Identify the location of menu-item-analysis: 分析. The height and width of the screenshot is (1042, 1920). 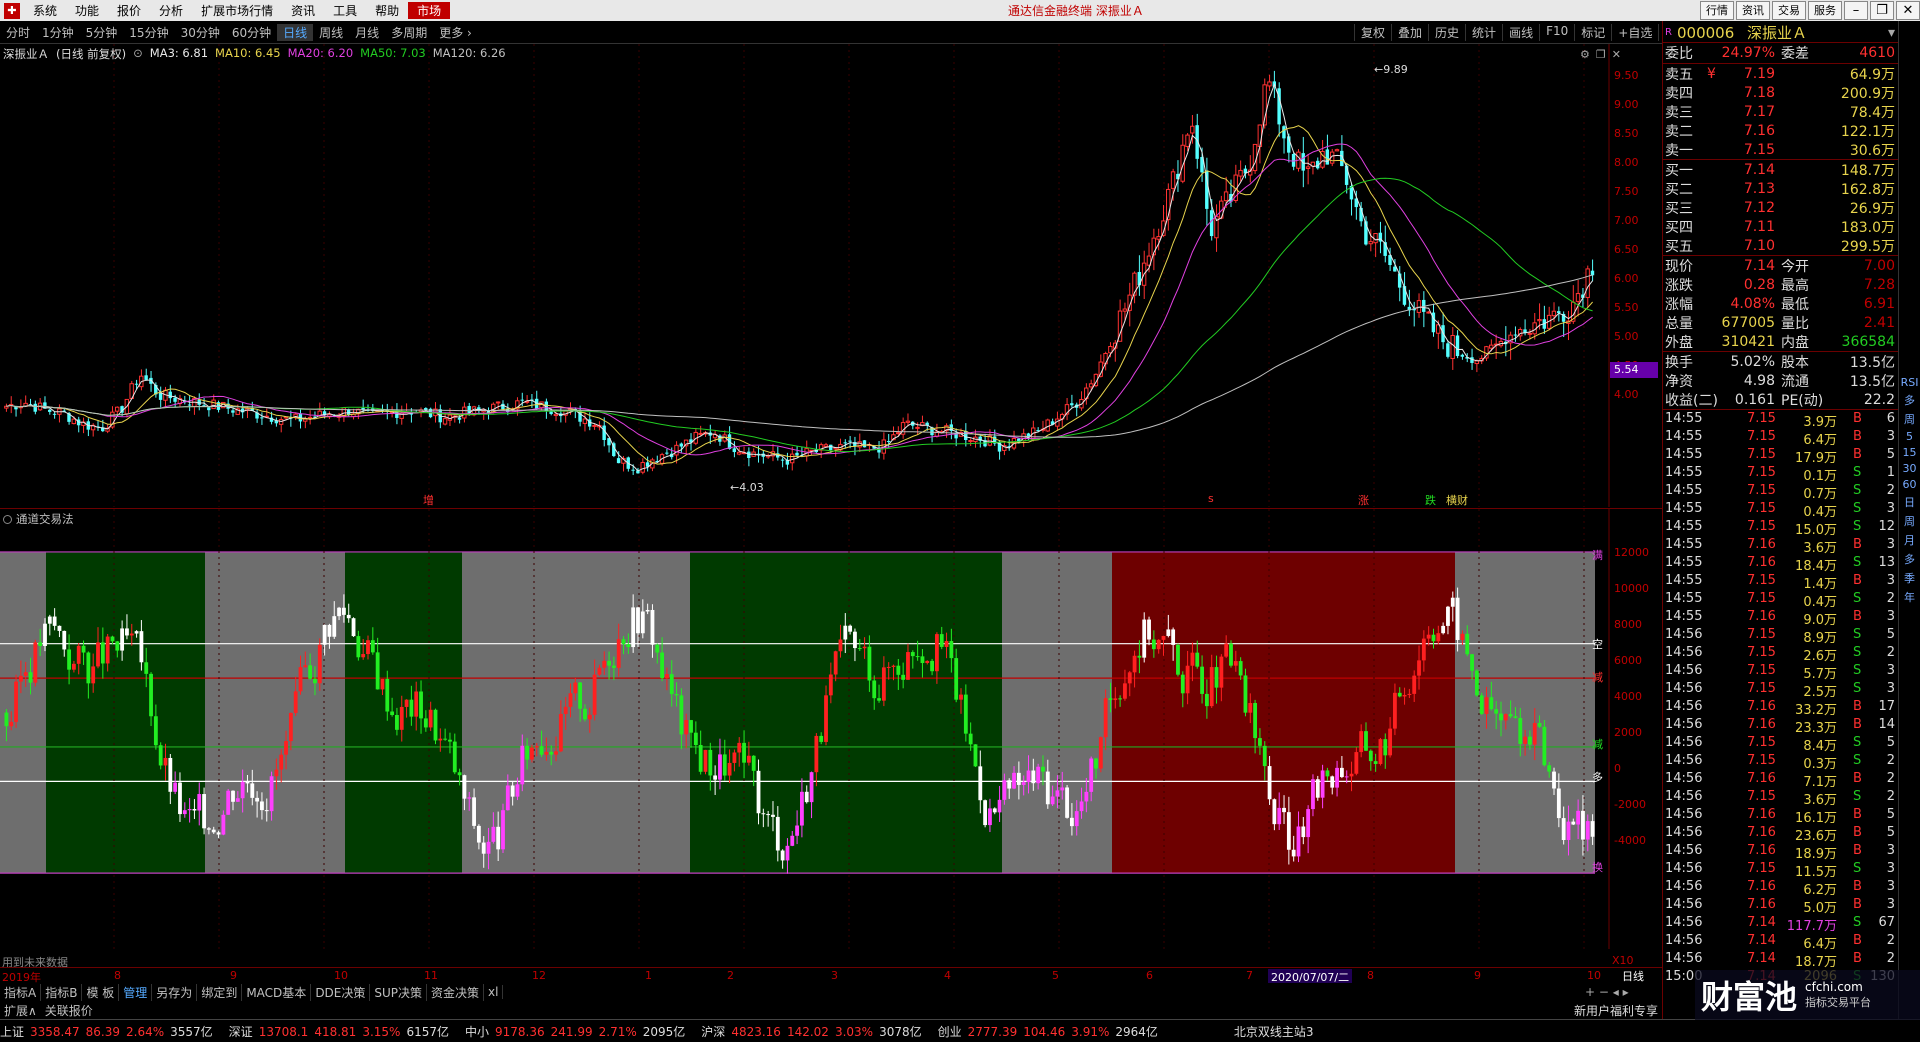
(171, 10).